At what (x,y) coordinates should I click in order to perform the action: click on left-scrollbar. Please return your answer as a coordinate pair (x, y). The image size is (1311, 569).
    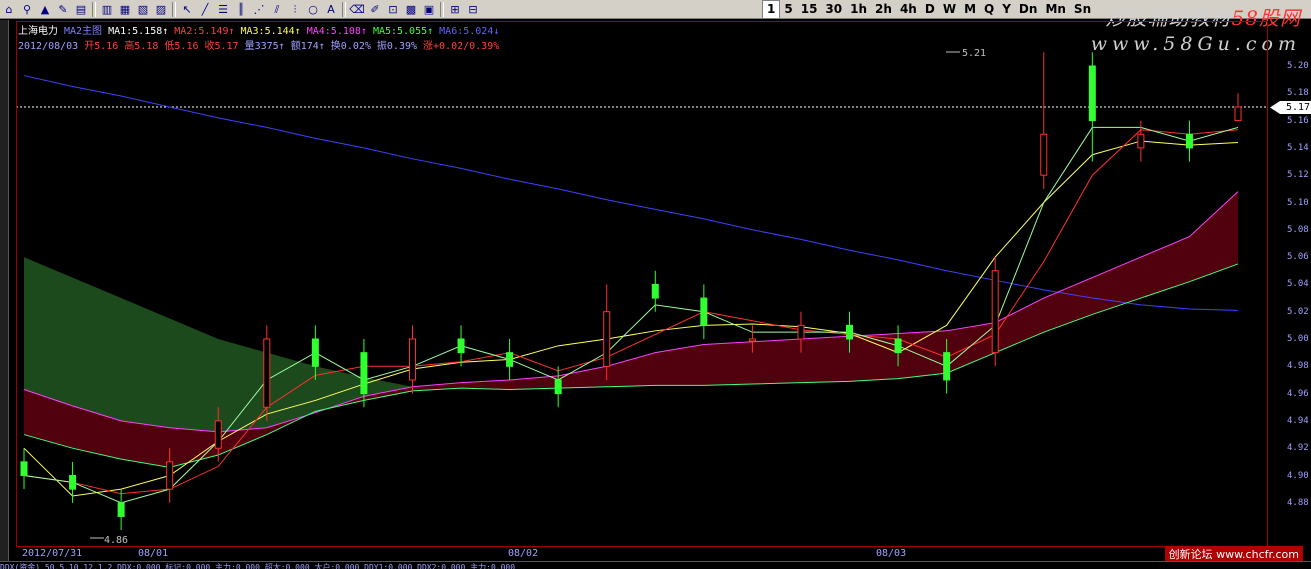
    Looking at the image, I should click on (4, 294).